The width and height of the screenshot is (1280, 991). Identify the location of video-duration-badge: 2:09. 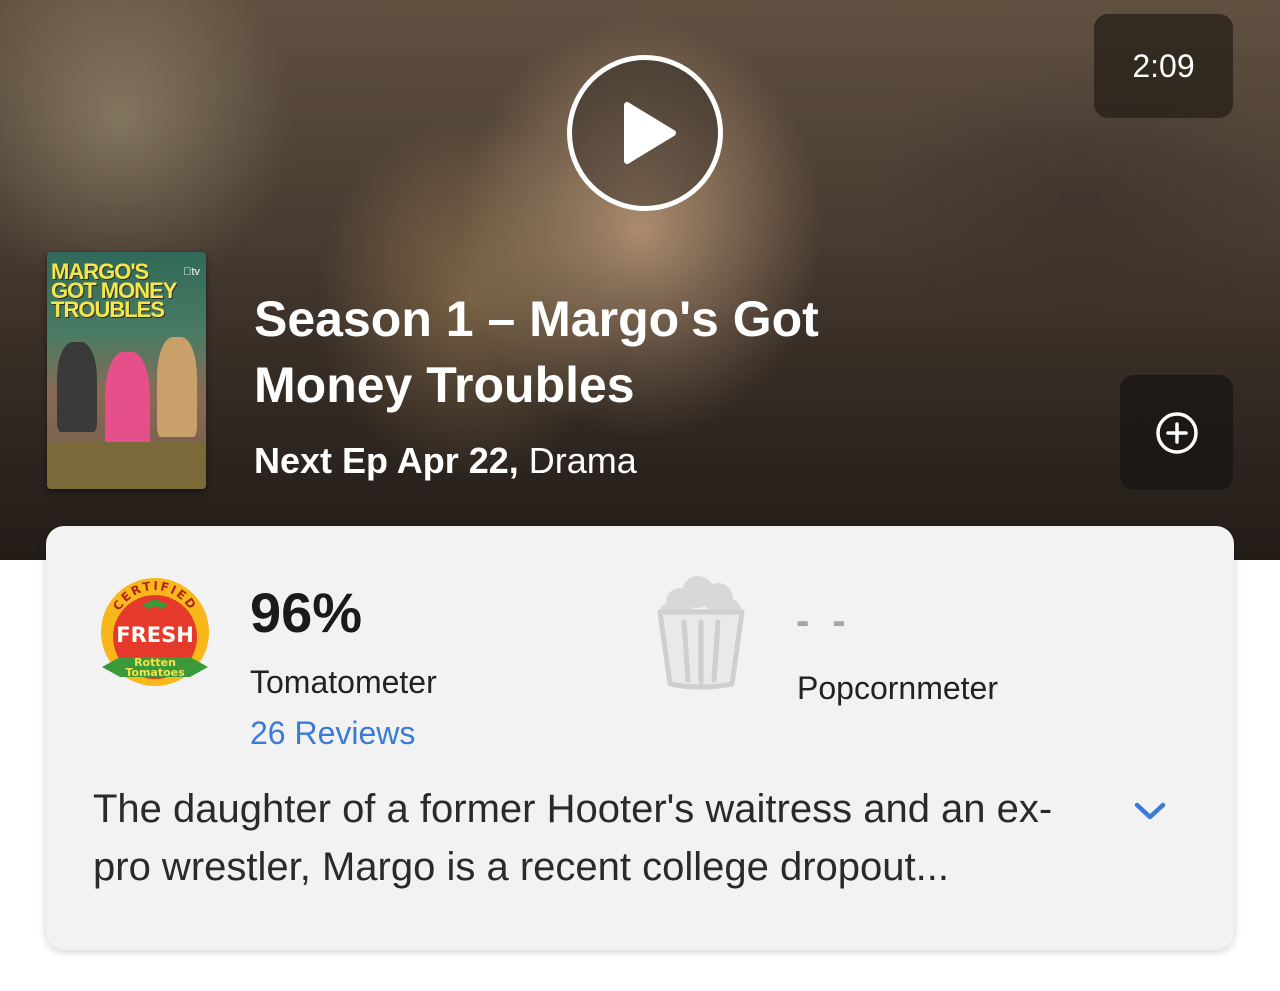
(1163, 66).